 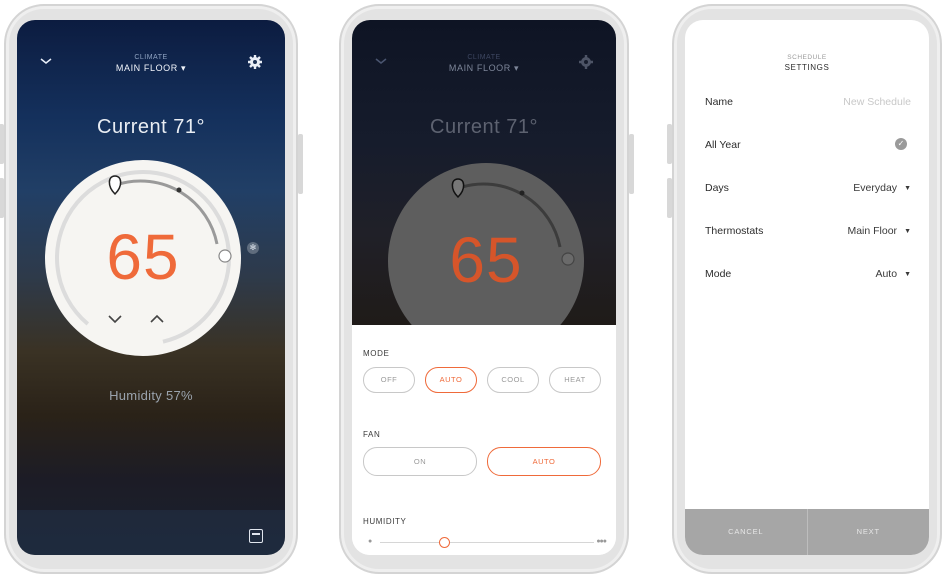 I want to click on thermostats-select: Main Floor ▼, so click(x=879, y=231).